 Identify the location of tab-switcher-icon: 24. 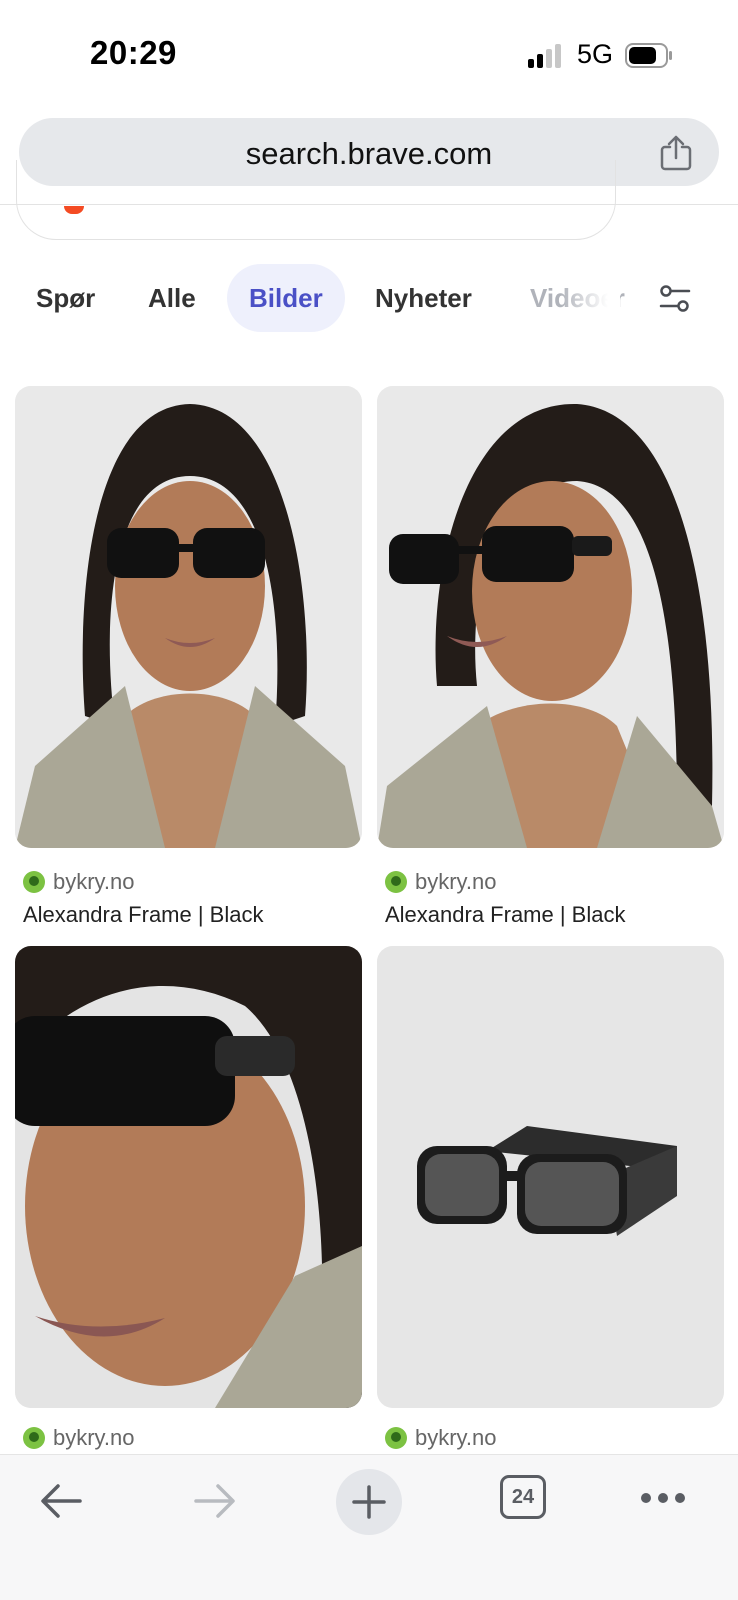
(523, 1497).